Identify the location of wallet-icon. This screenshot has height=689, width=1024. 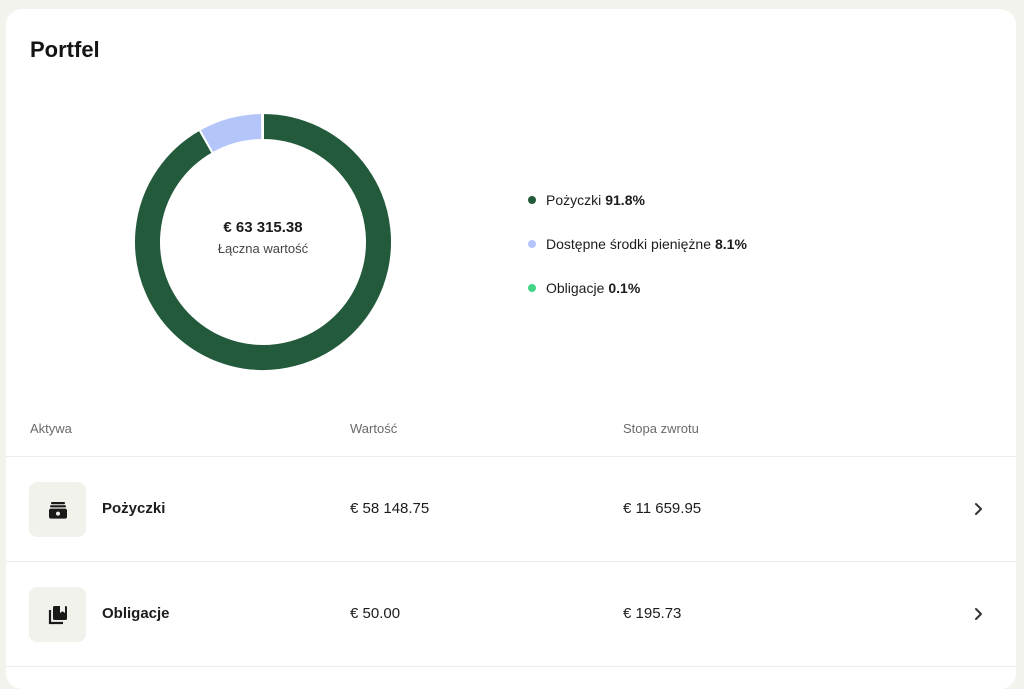
(57, 510).